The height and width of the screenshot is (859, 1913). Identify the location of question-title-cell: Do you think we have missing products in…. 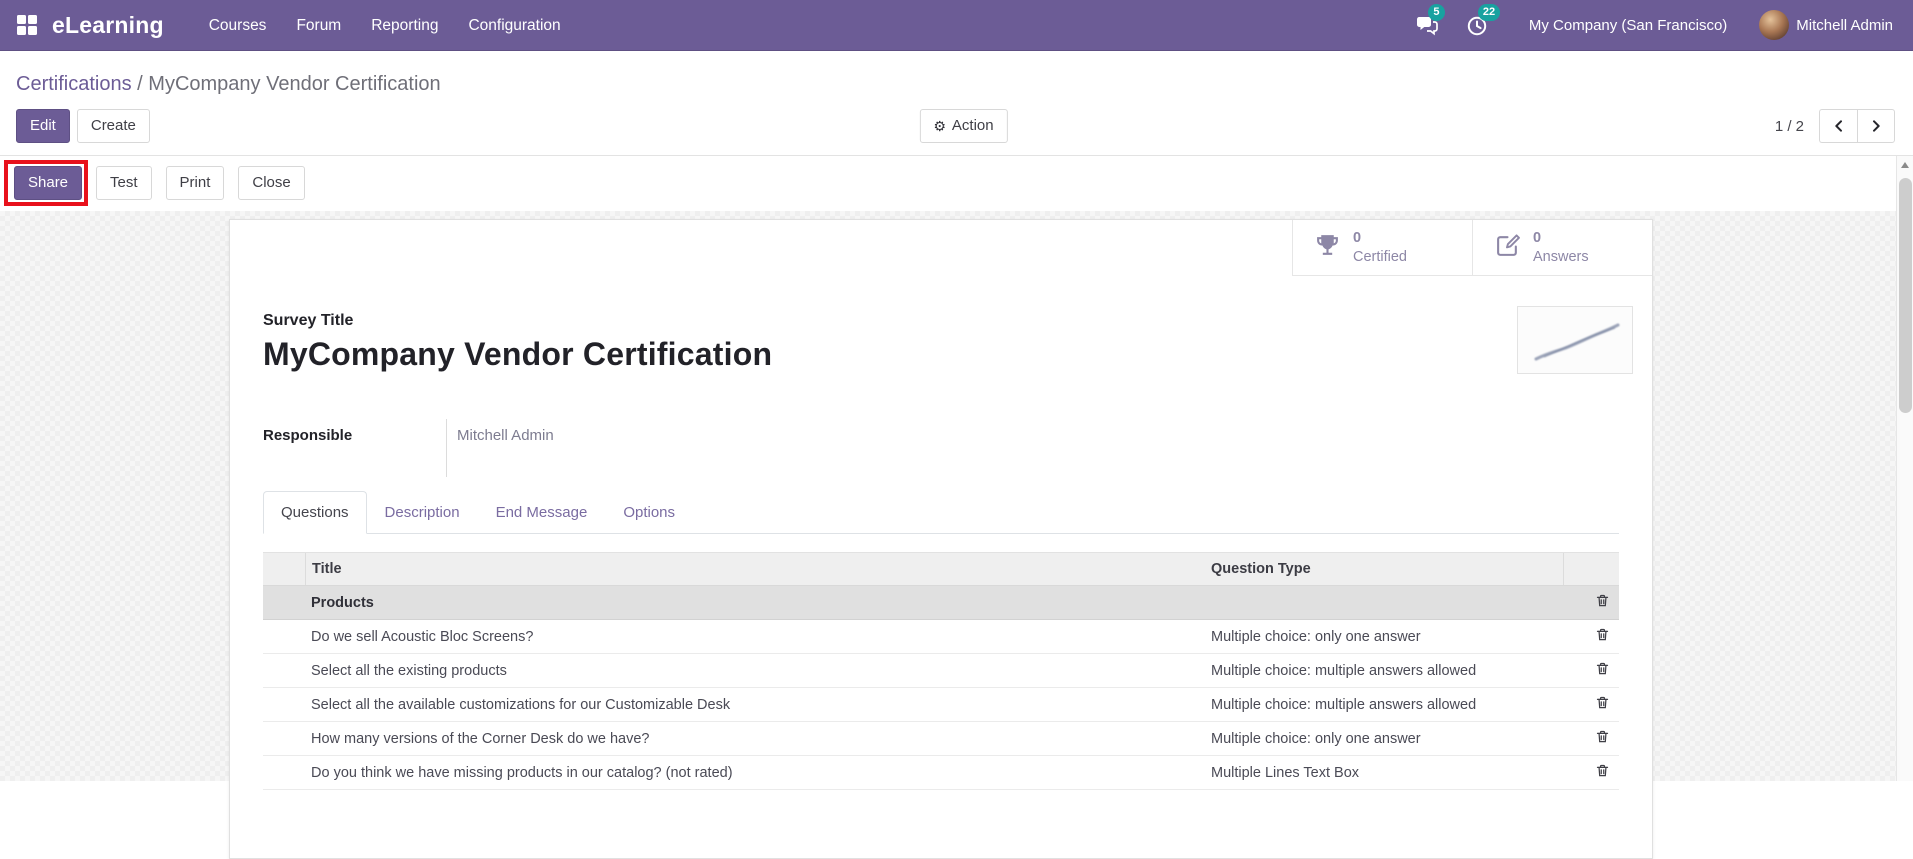
(522, 772).